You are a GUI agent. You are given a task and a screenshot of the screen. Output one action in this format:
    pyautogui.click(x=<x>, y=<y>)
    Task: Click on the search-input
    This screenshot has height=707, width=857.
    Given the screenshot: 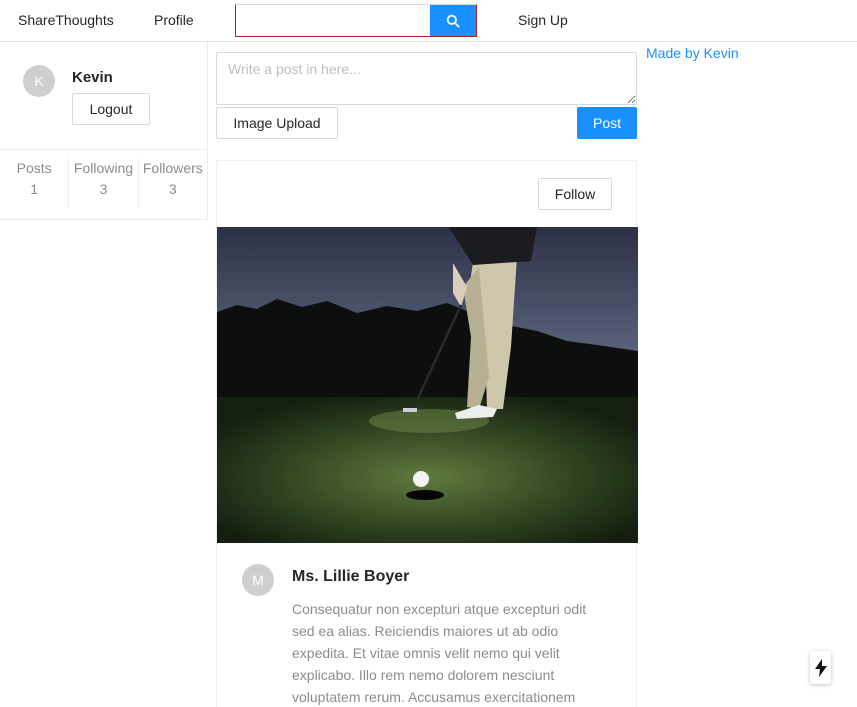 What is the action you would take?
    pyautogui.click(x=333, y=20)
    